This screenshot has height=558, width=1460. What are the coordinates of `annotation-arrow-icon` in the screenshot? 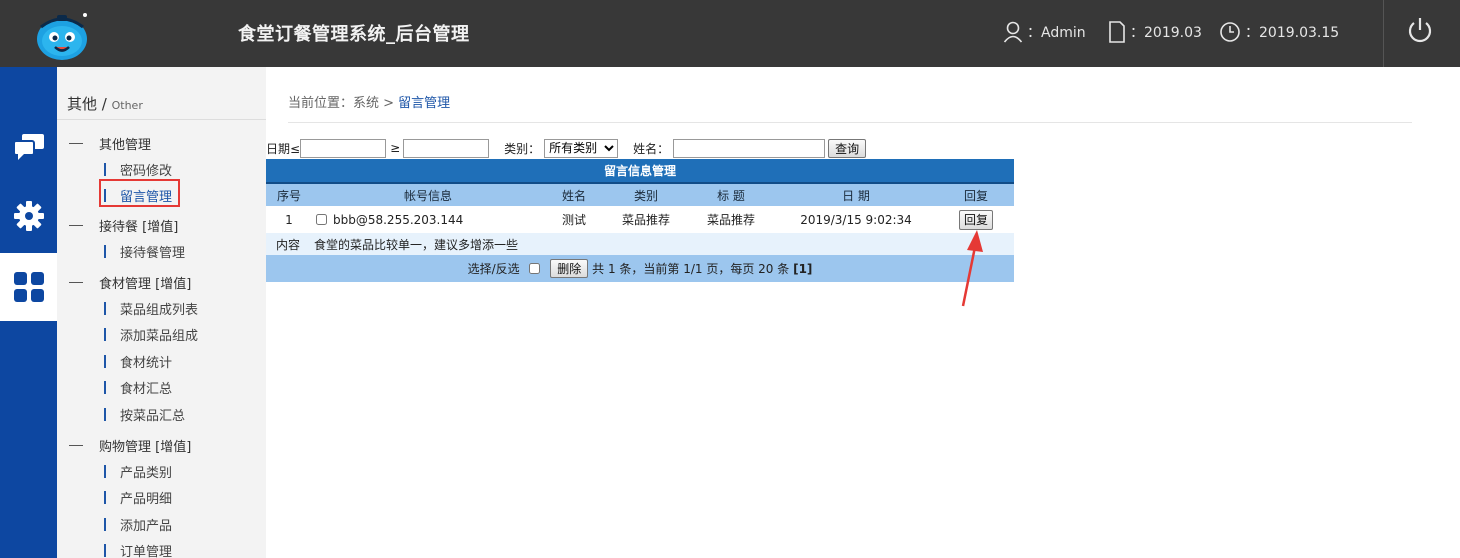 It's located at (972, 268).